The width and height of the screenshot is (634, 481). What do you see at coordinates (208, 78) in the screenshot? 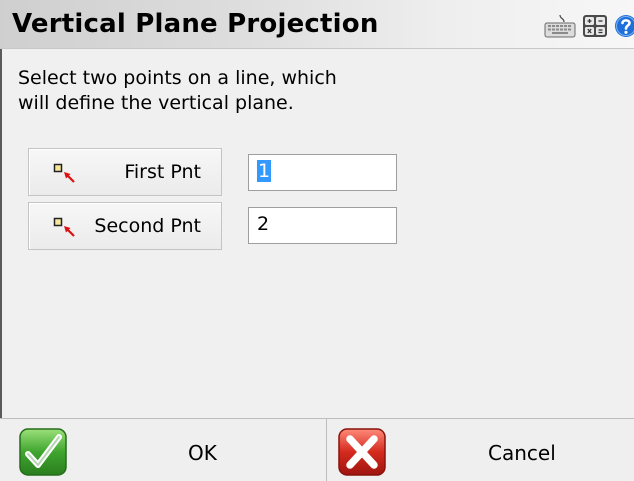
I see `instructions-line-1: Select two points on a line, which` at bounding box center [208, 78].